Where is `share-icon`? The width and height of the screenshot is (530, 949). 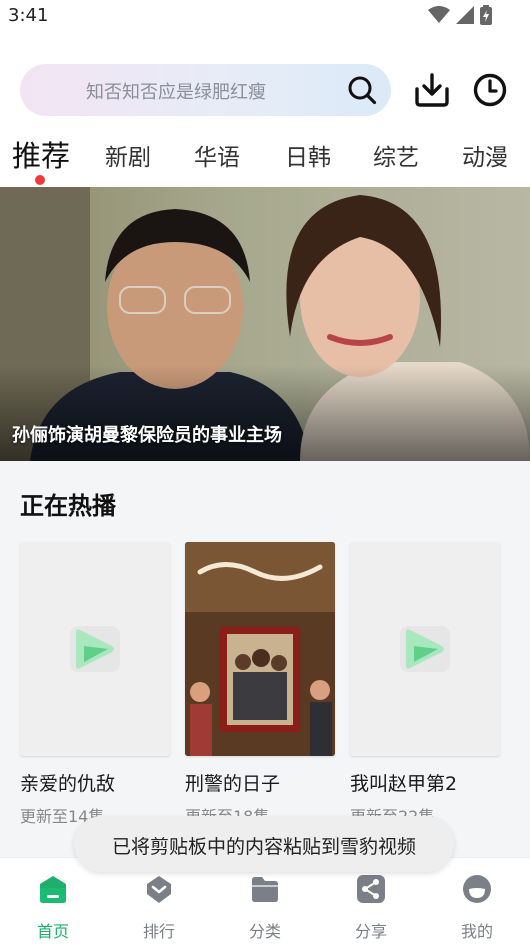
share-icon is located at coordinates (371, 889).